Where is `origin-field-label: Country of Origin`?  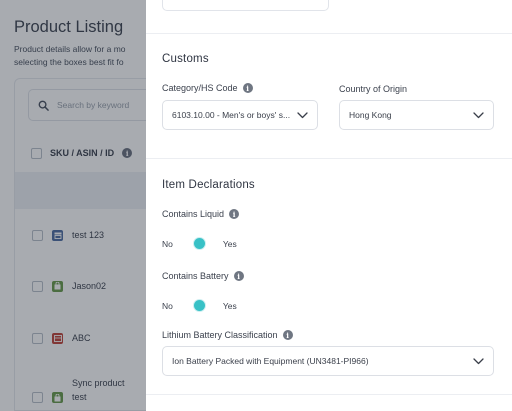
origin-field-label: Country of Origin is located at coordinates (373, 89).